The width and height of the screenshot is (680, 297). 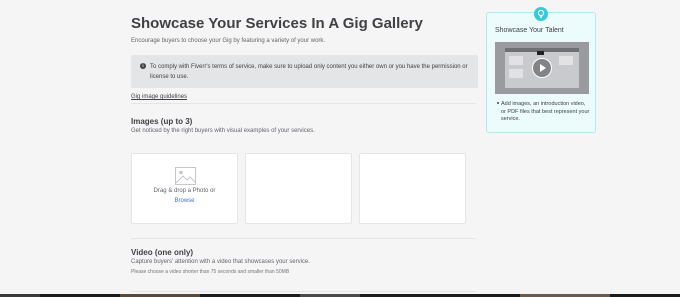 I want to click on drag-drop-text: Drag & drop a Photo or, so click(x=184, y=191).